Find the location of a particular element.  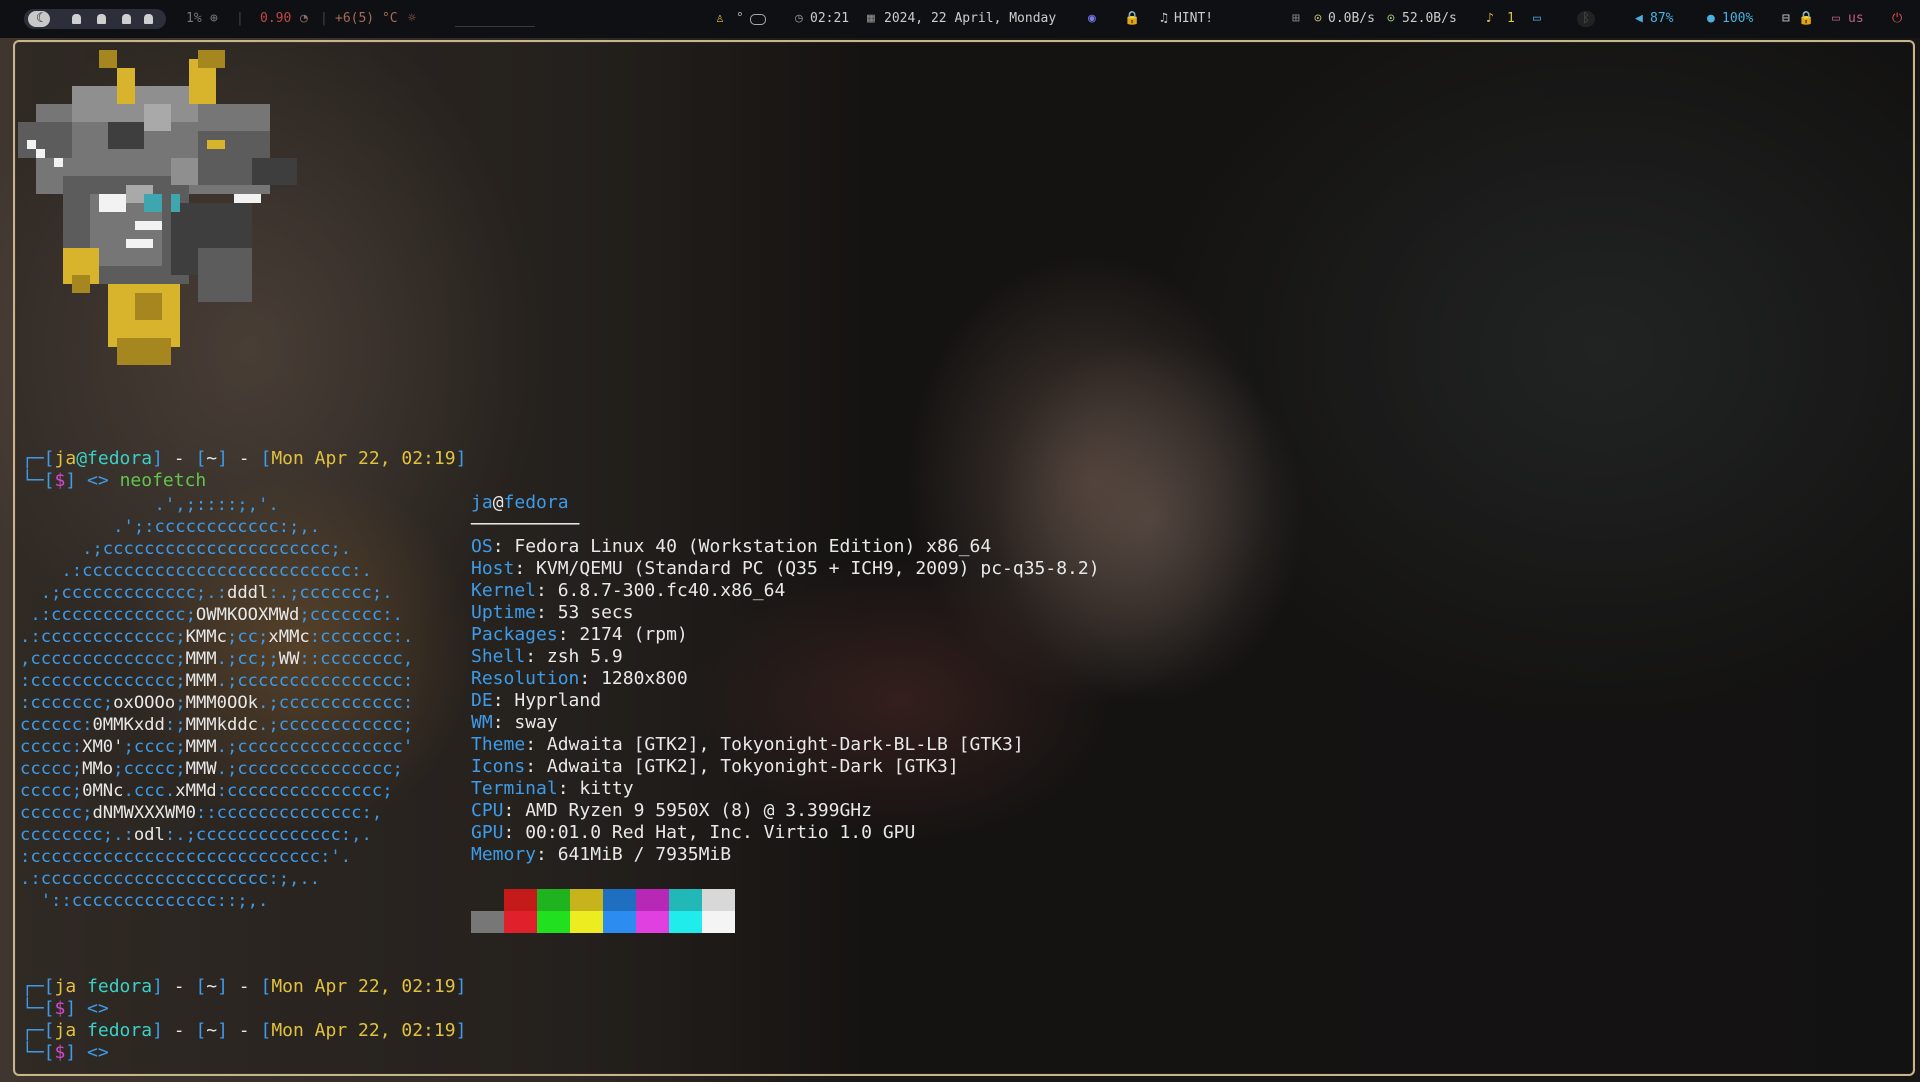

neofetch-field-de: DE: Hyprland is located at coordinates (536, 700).